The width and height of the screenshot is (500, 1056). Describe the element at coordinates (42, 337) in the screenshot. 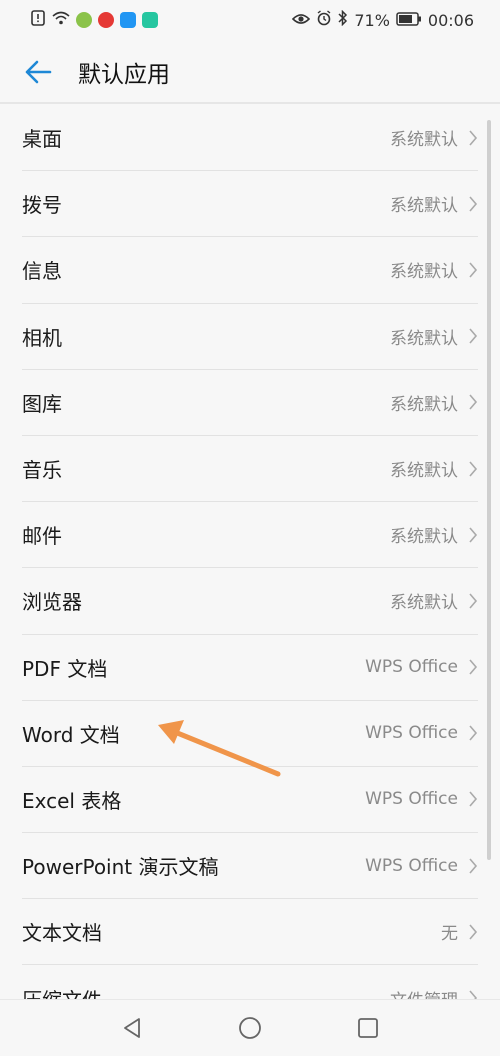

I see `item-label: 相机` at that location.